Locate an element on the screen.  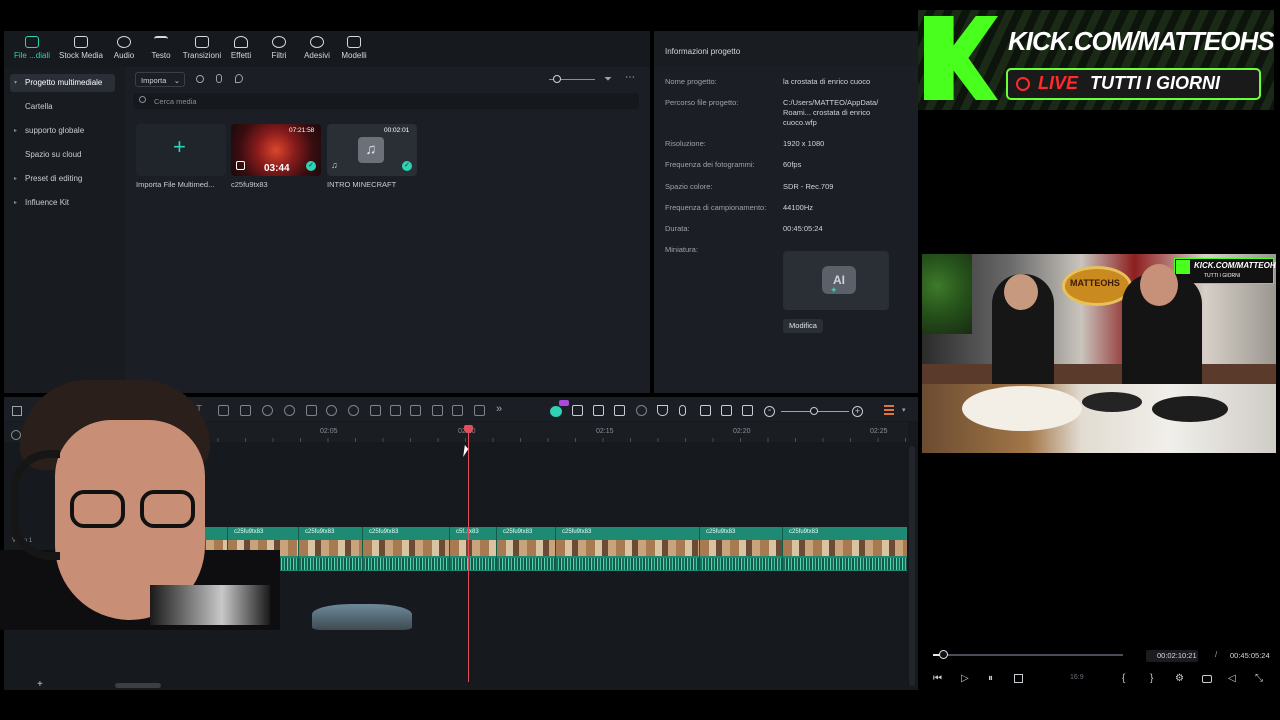
marker-icon is located at coordinates (598, 410).